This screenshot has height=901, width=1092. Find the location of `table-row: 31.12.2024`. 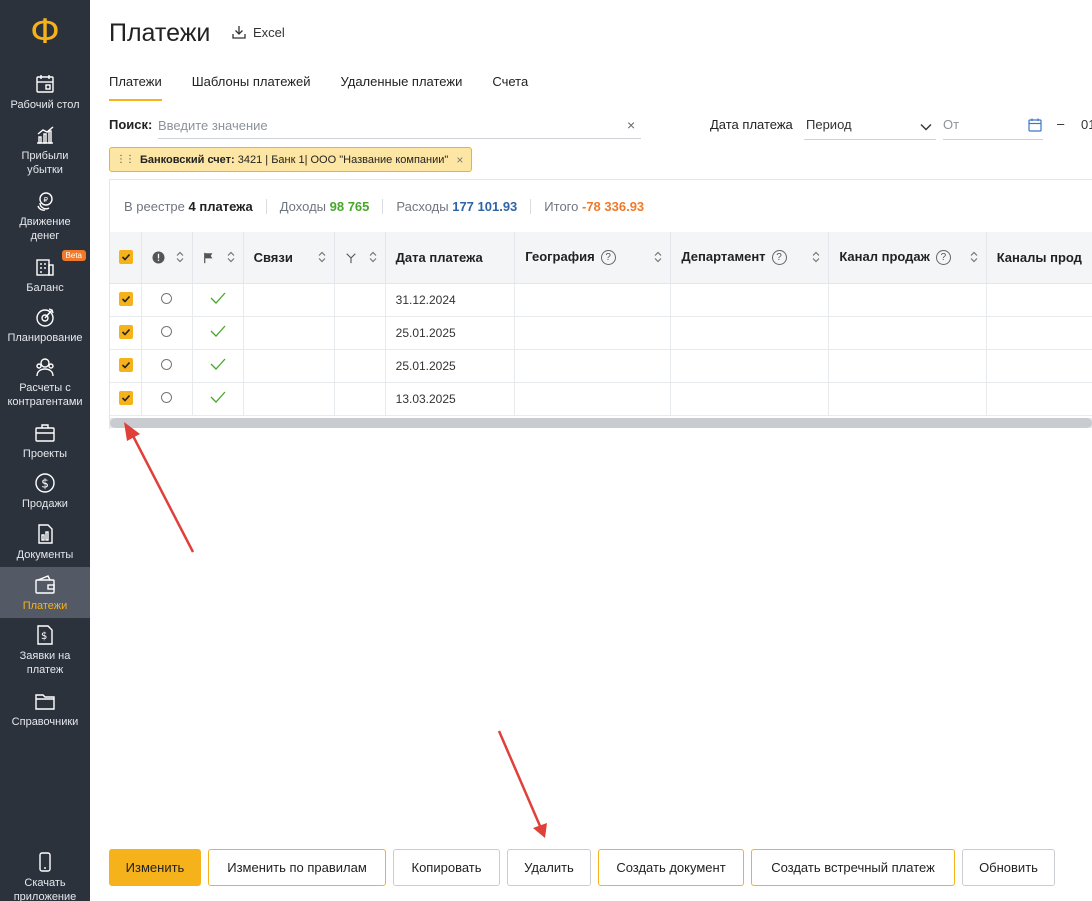

table-row: 31.12.2024 is located at coordinates (601, 300).